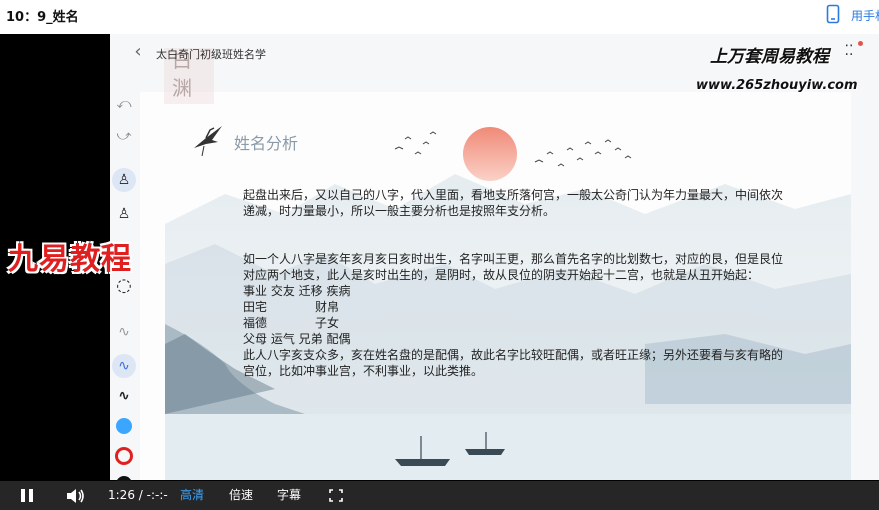 The height and width of the screenshot is (510, 879). I want to click on crane-icon, so click(208, 141).